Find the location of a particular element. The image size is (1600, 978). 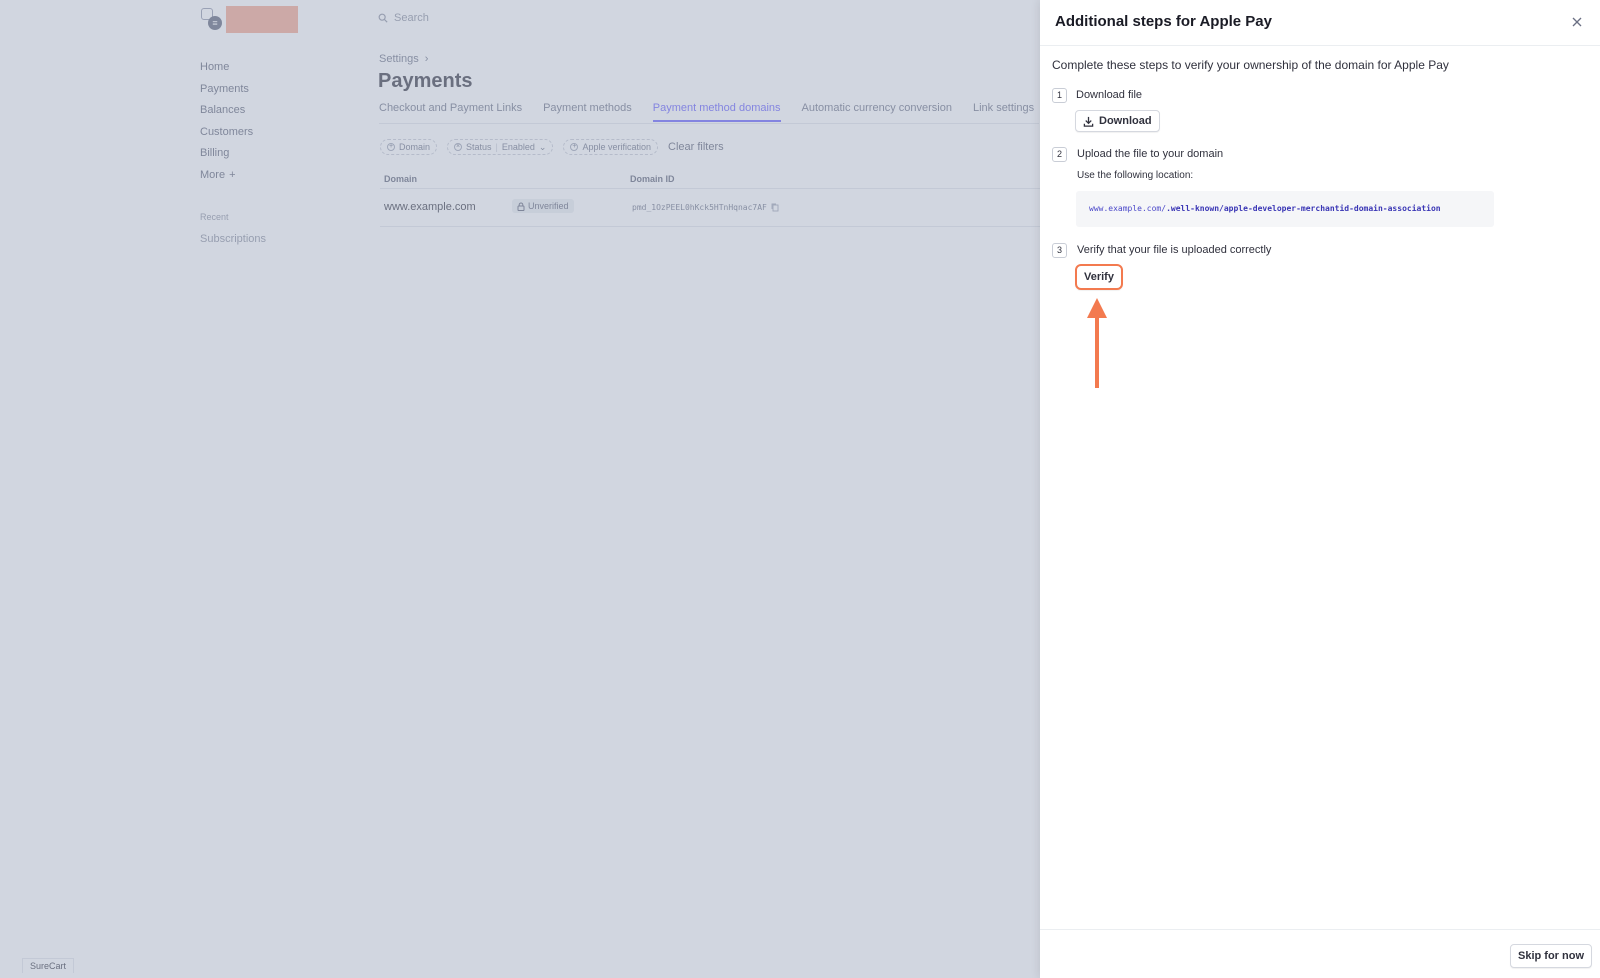

close-button is located at coordinates (1578, 22).